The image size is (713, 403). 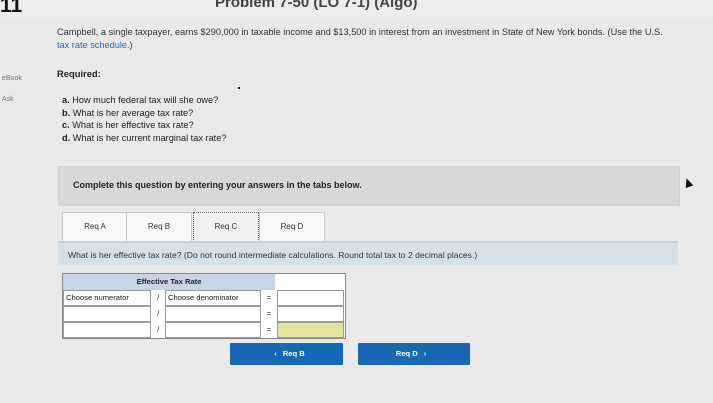 I want to click on table-header-gap, so click(x=310, y=282).